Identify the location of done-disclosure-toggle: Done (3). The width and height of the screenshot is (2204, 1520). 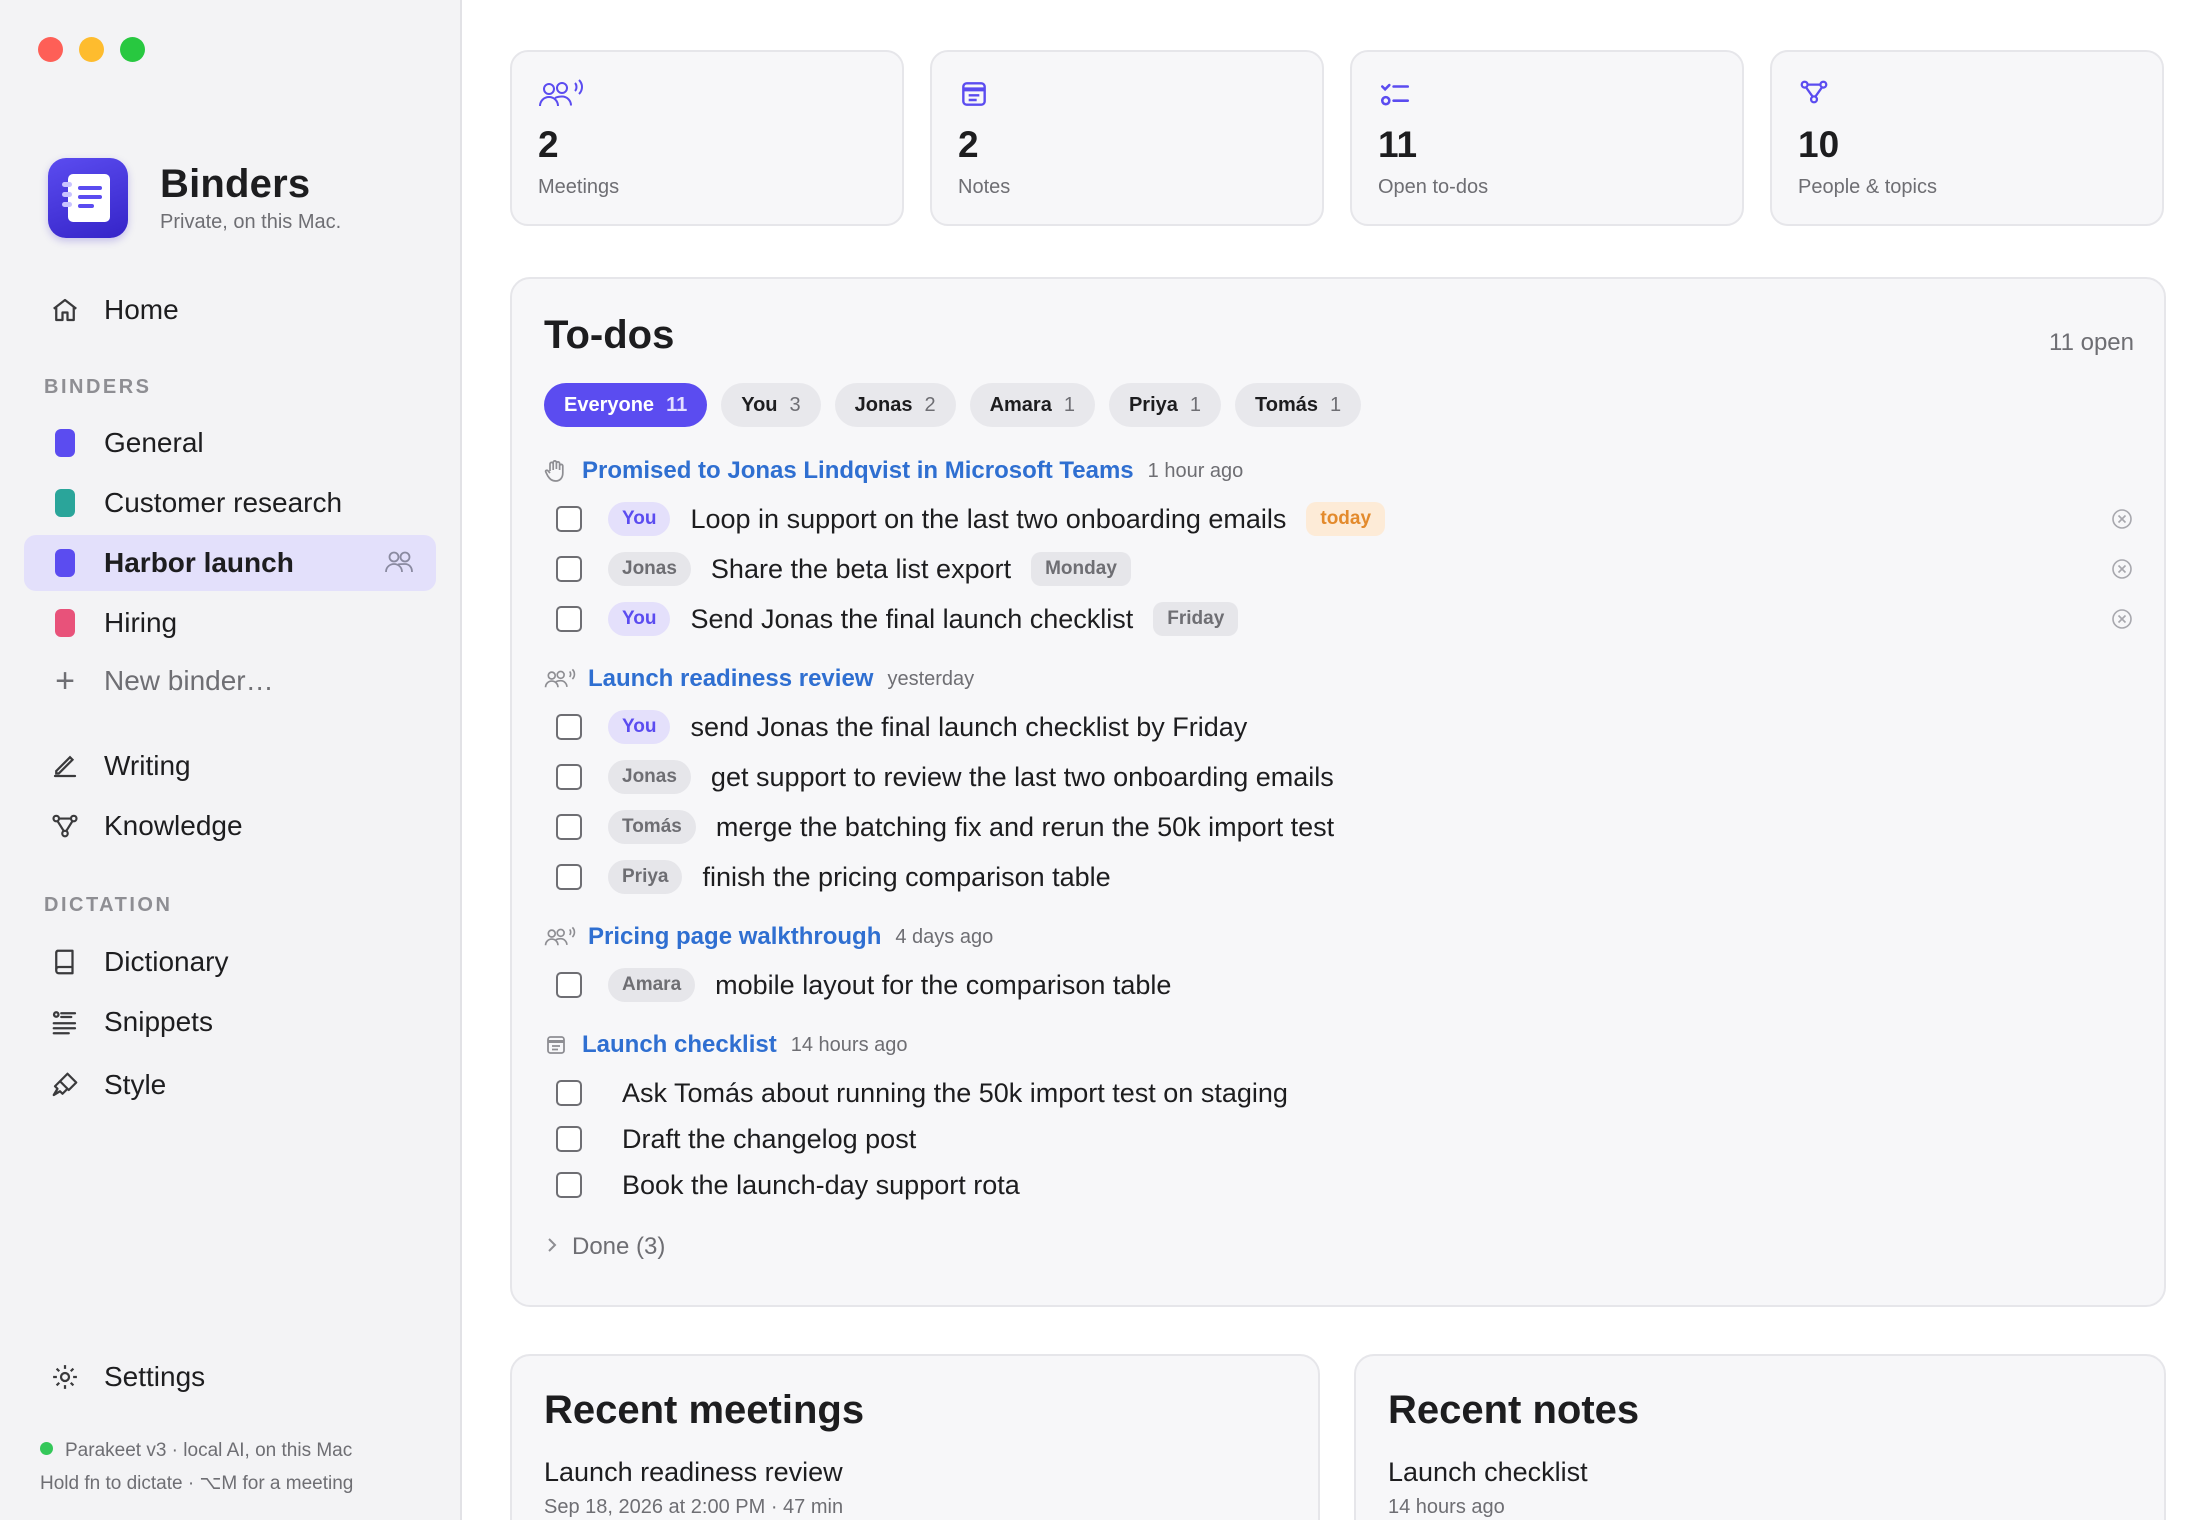
(605, 1247).